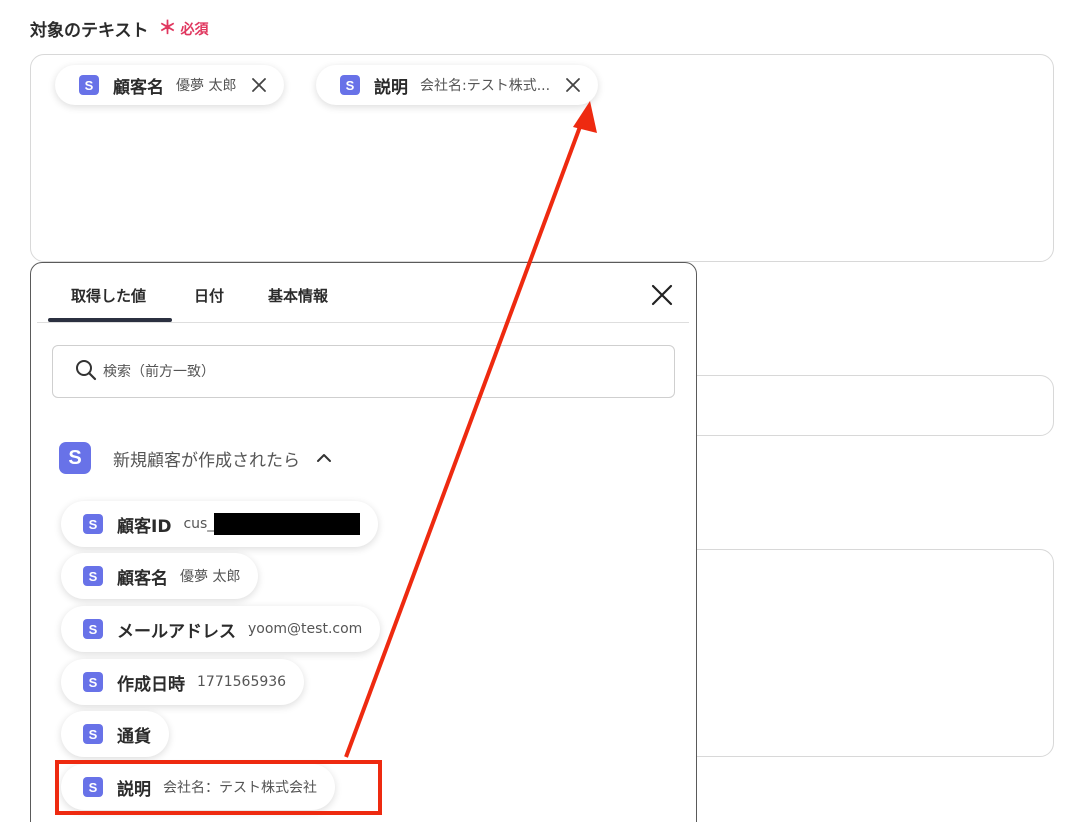 This screenshot has height=822, width=1072. I want to click on item-name: 通貨, so click(134, 736).